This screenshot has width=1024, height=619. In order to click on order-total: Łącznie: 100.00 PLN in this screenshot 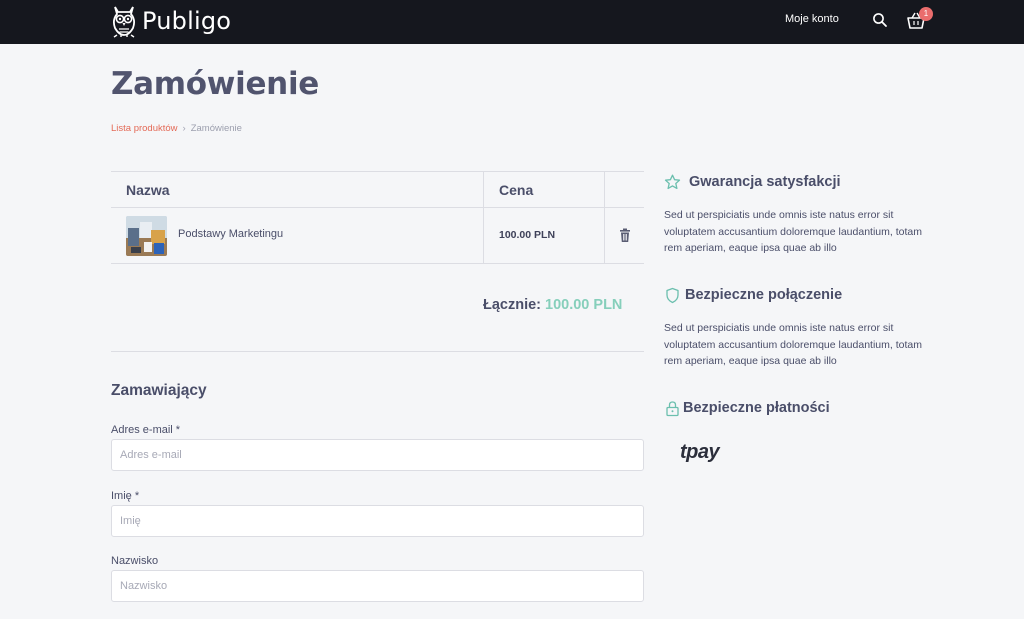, I will do `click(552, 305)`.